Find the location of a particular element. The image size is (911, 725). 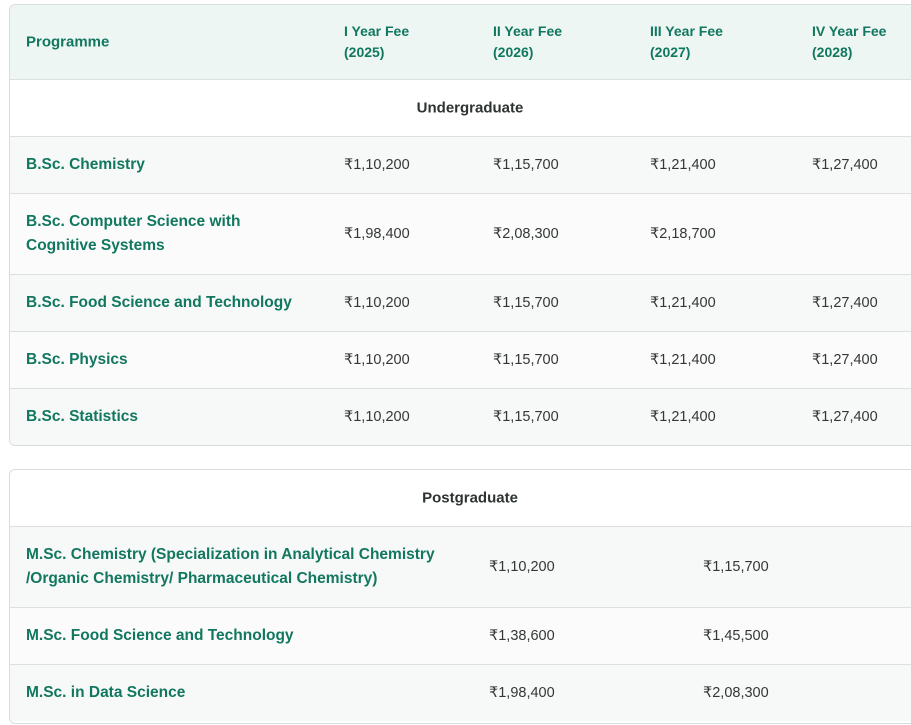

programme-name: B.Sc. Physics is located at coordinates (77, 359).